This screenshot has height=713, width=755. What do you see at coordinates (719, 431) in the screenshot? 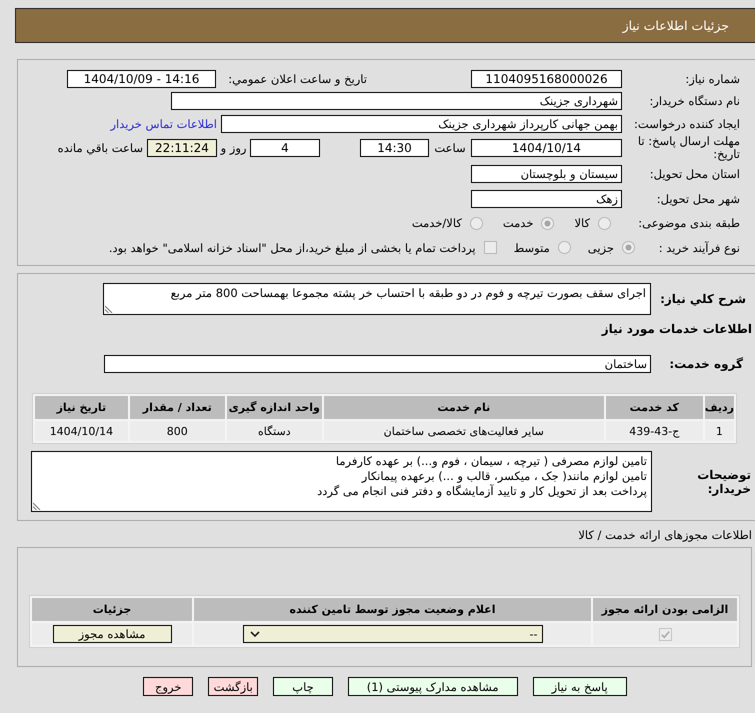
I see `table-cell: 1` at bounding box center [719, 431].